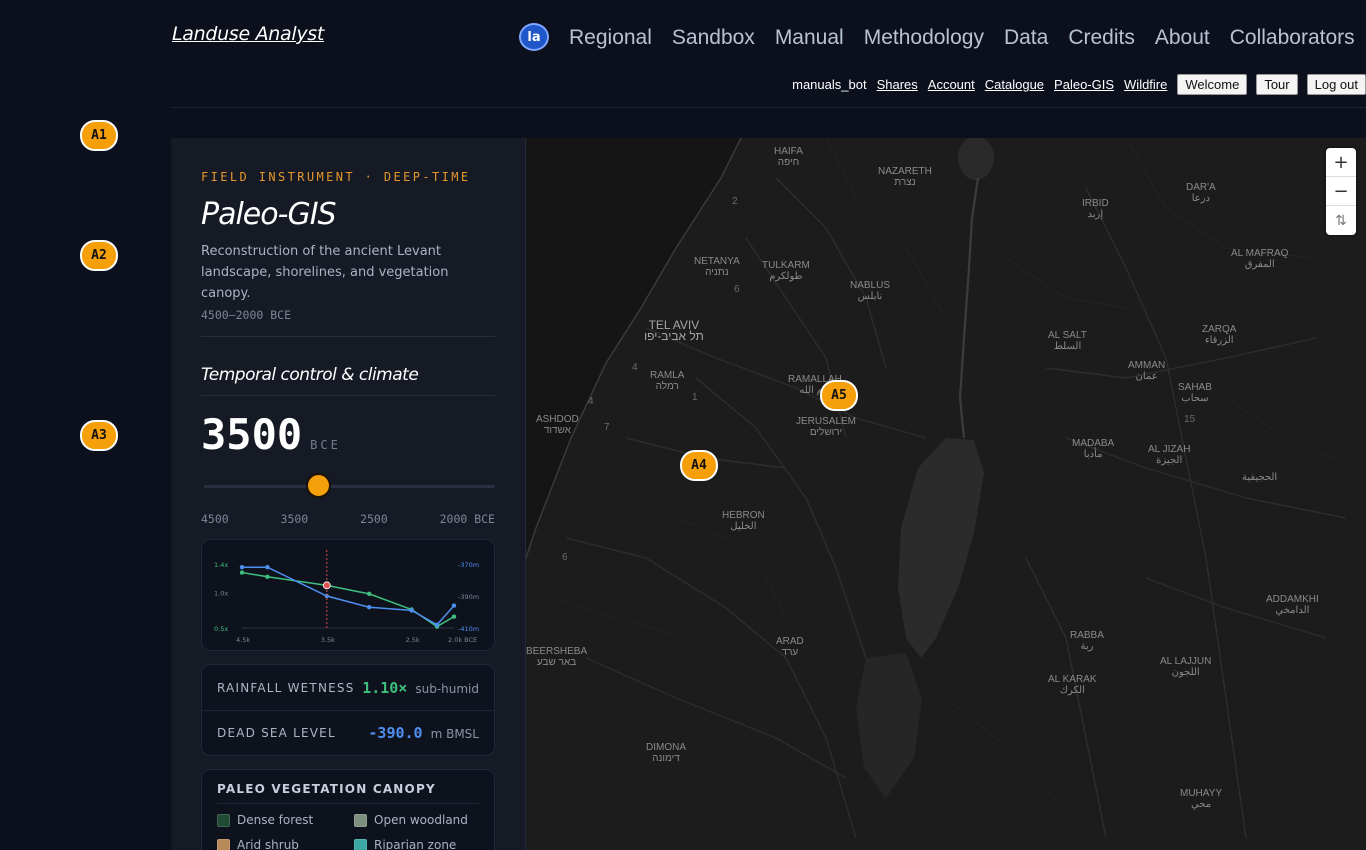 The width and height of the screenshot is (1366, 850). Describe the element at coordinates (557, 419) in the screenshot. I see `place-name: ASHDOD` at that location.